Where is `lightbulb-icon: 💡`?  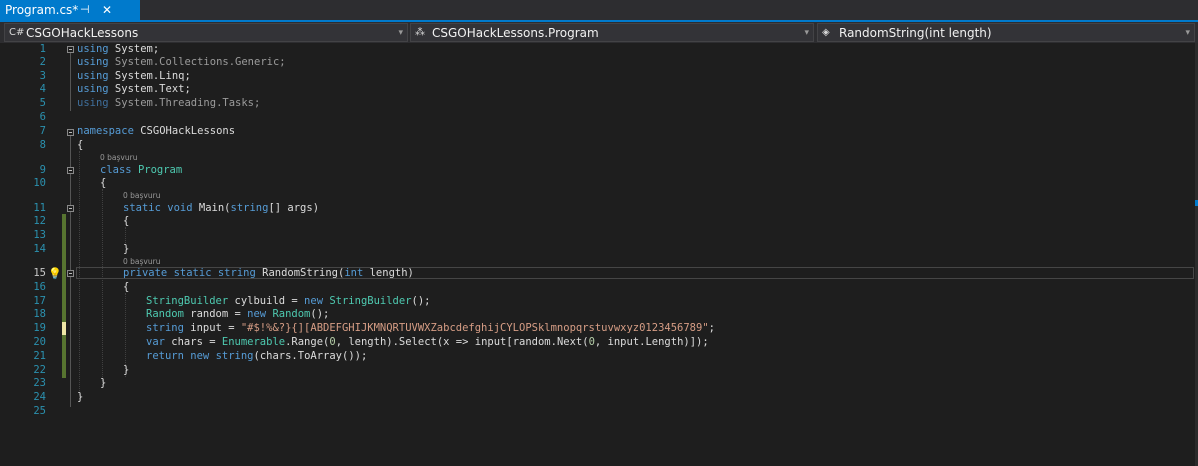 lightbulb-icon: 💡 is located at coordinates (55, 273).